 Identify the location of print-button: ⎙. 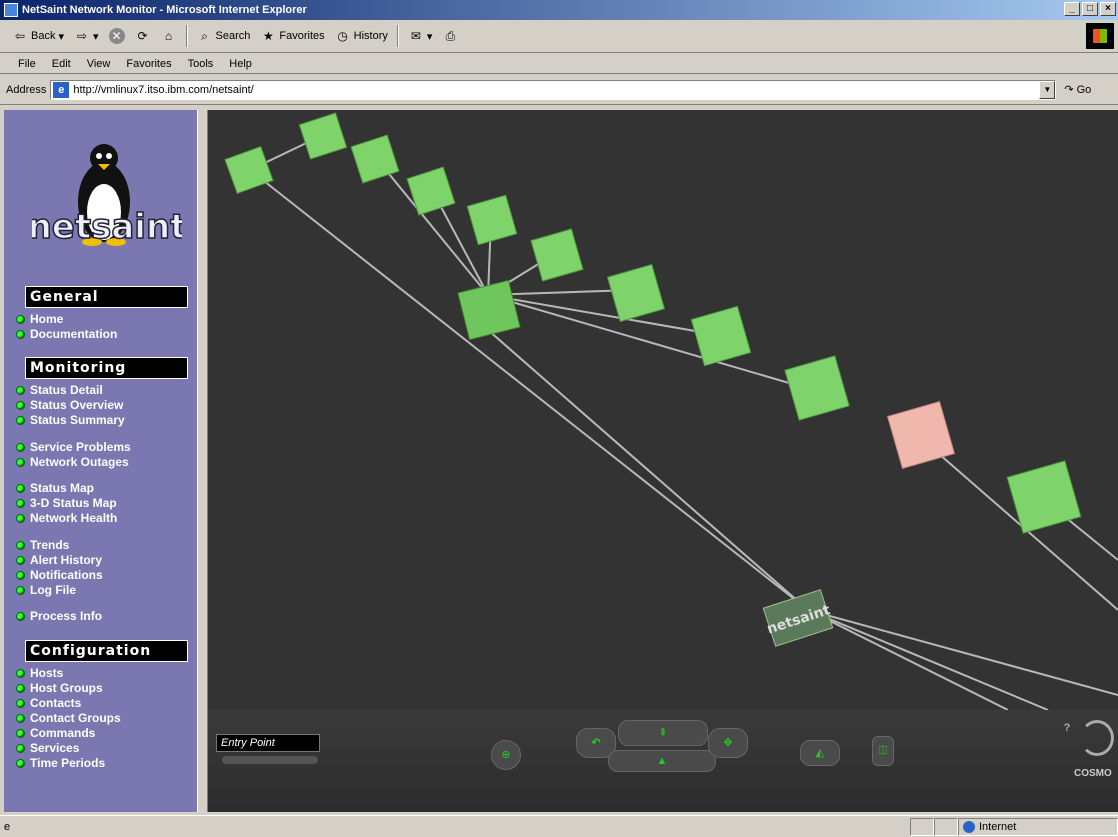
(450, 36).